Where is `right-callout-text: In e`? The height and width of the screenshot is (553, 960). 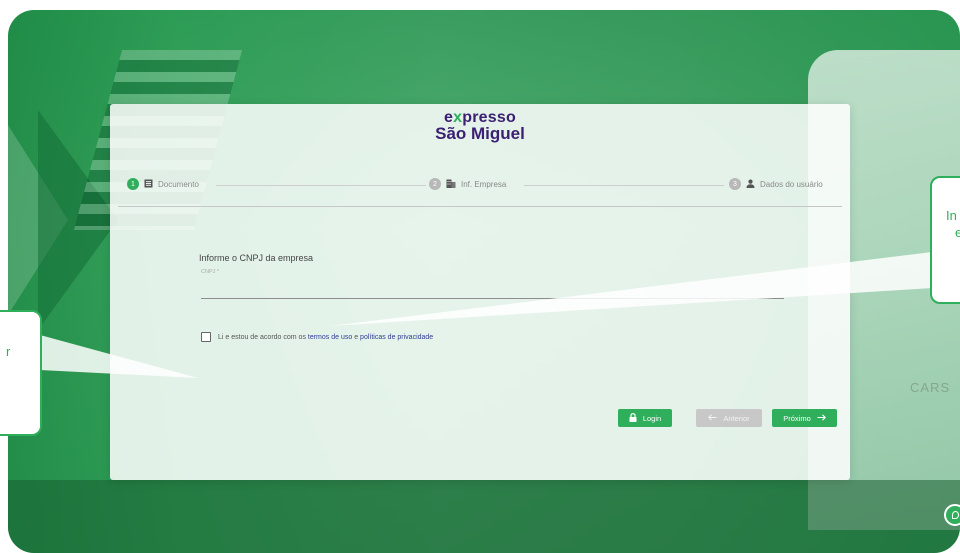 right-callout-text: In e is located at coordinates (953, 224).